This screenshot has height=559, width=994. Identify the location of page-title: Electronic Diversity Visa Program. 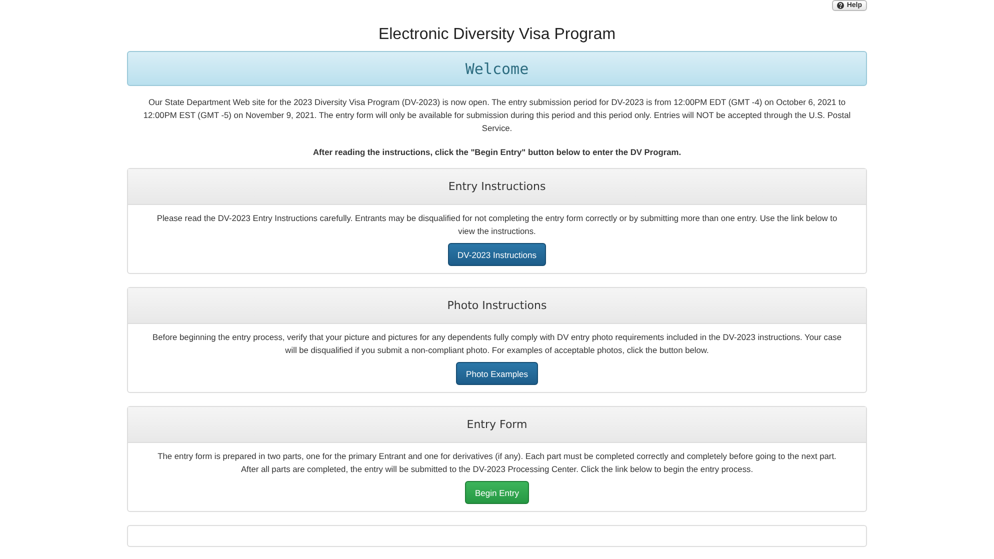
(497, 35).